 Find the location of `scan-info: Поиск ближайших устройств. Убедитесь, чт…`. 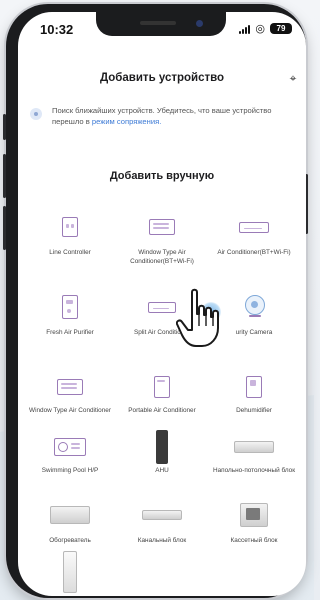

scan-info: Поиск ближайших устройств. Убедитесь, чт… is located at coordinates (165, 116).